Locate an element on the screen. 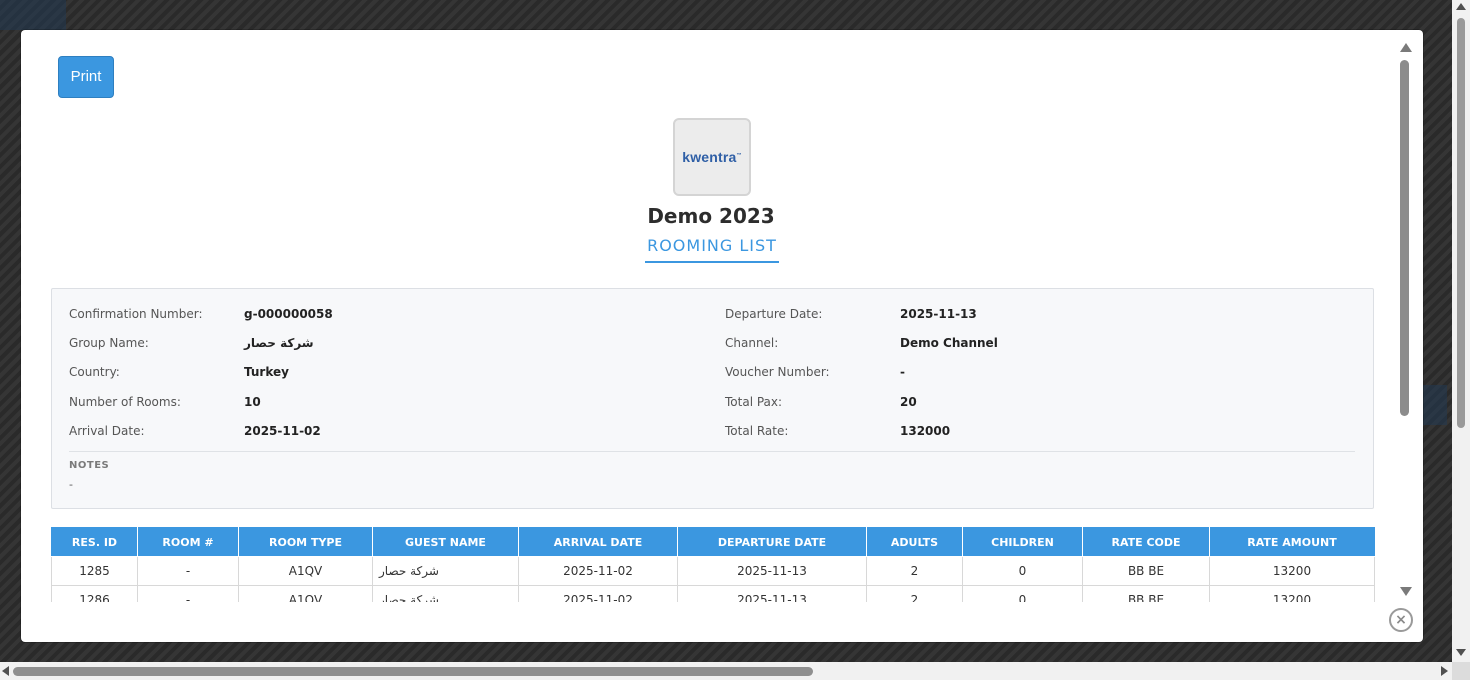 This screenshot has width=1470, height=680. detail-label: Total Rate: is located at coordinates (757, 431).